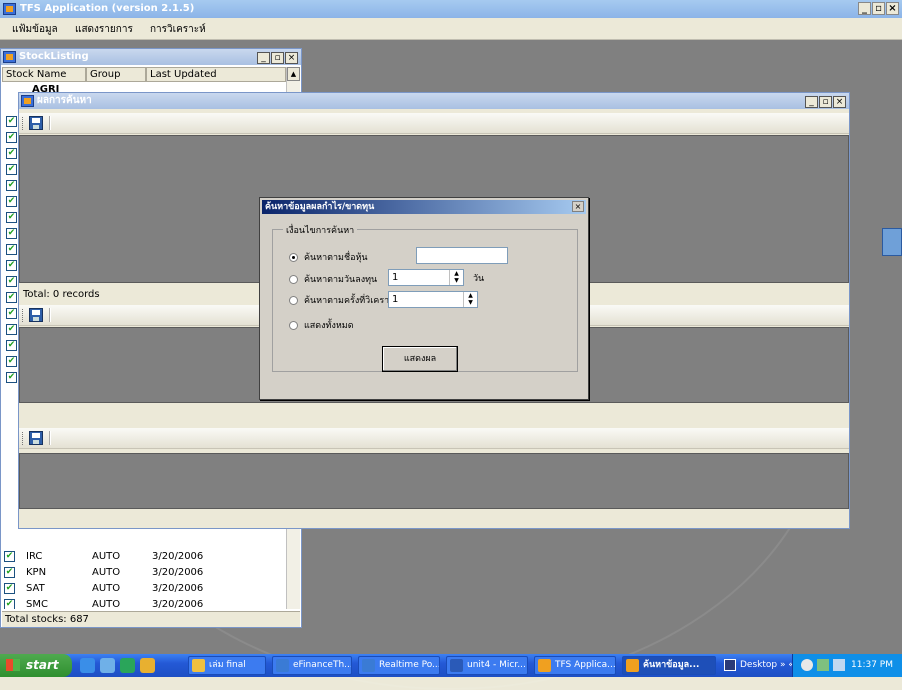  What do you see at coordinates (892, 242) in the screenshot?
I see `side-scroll-icon` at bounding box center [892, 242].